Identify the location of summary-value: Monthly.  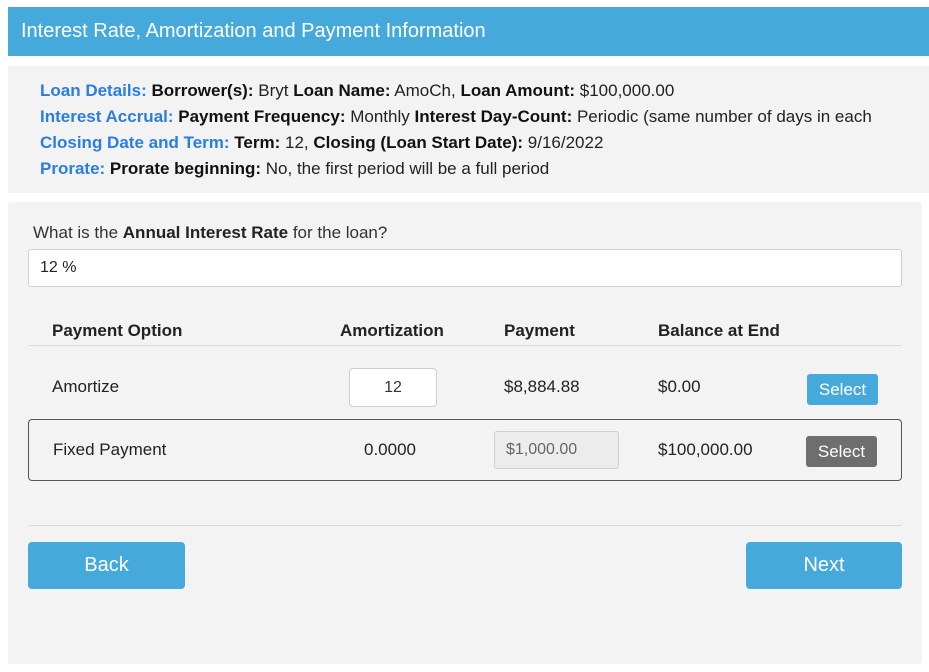
(380, 116).